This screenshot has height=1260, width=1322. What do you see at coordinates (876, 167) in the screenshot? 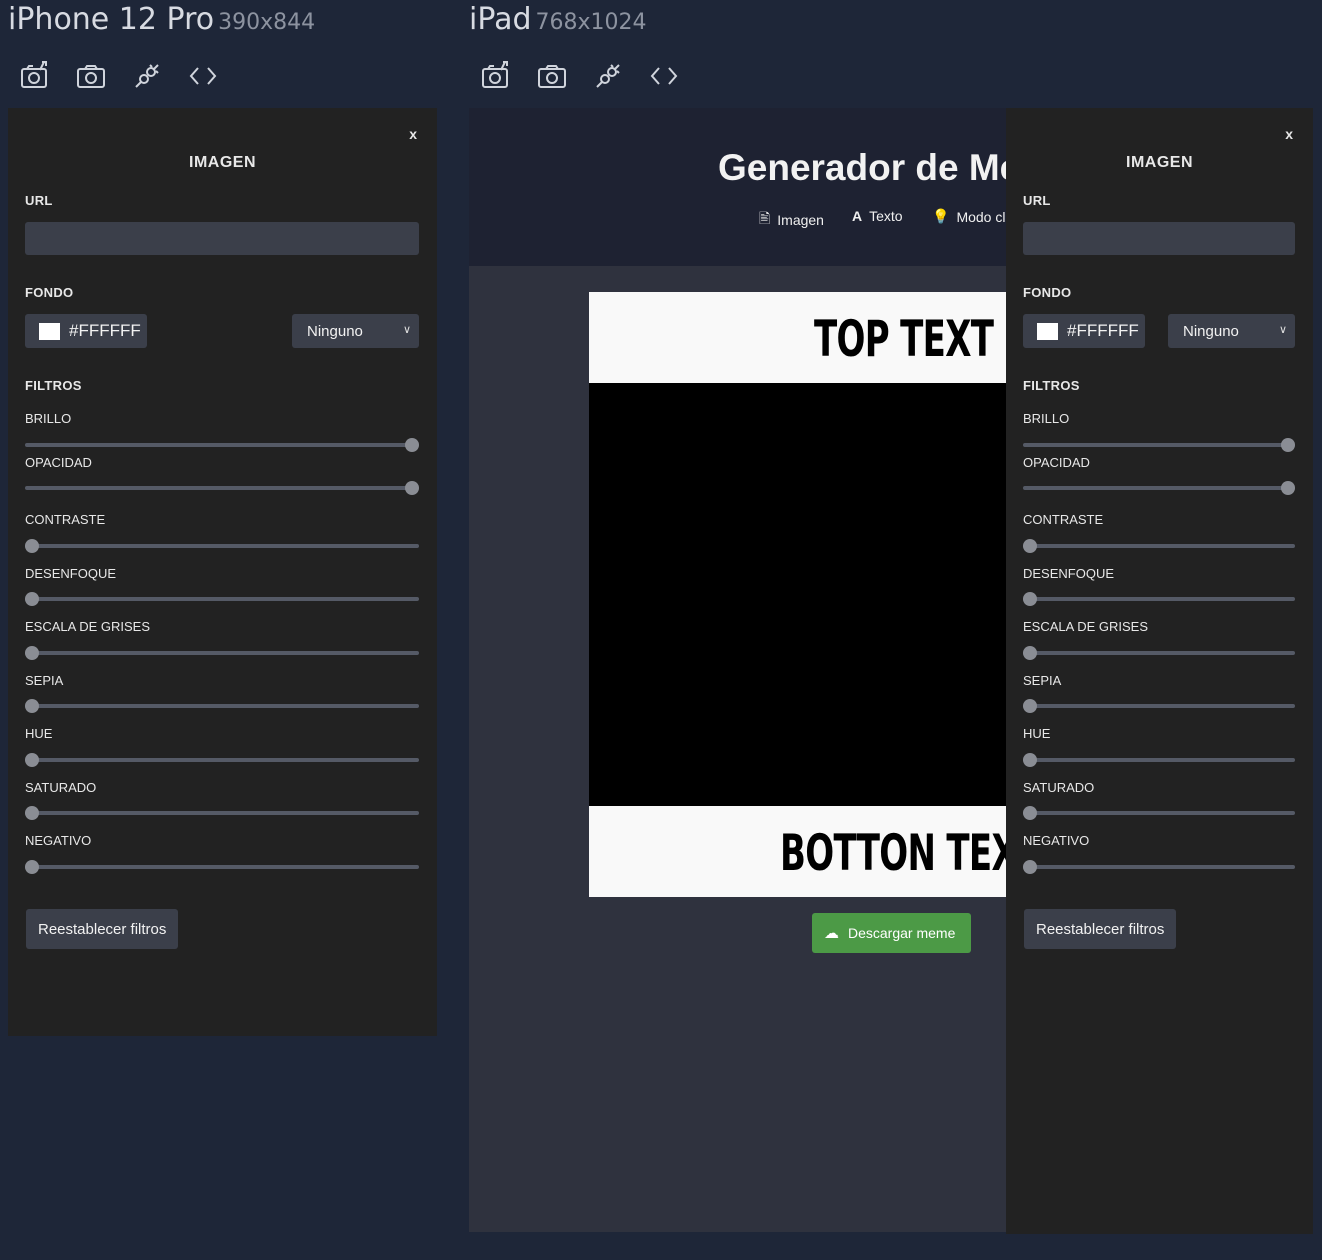
I see `app-title: Generador de Mer` at bounding box center [876, 167].